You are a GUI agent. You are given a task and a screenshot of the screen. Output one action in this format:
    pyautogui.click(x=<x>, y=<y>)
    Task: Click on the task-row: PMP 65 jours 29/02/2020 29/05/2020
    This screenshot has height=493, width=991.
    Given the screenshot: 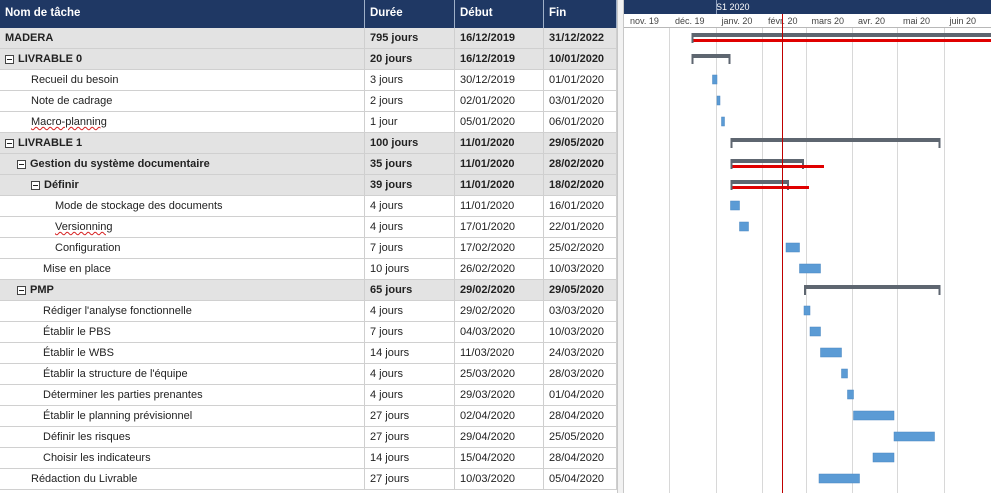 What is the action you would take?
    pyautogui.click(x=308, y=290)
    